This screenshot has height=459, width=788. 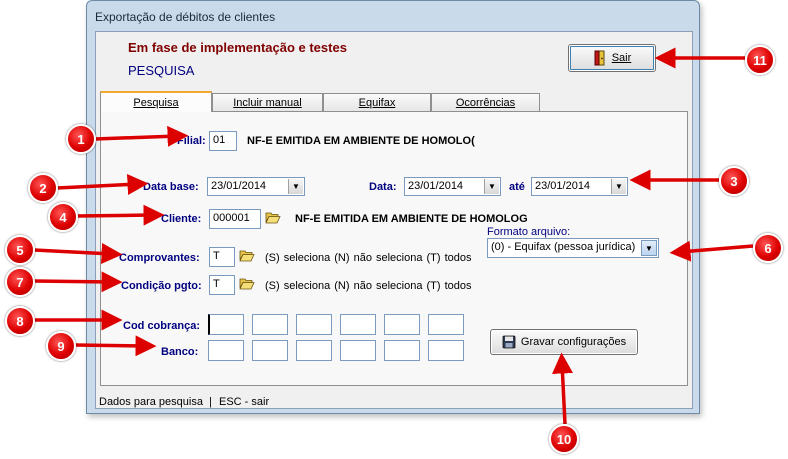 I want to click on tab-pesquisa-label: Pesquisa, so click(x=156, y=102).